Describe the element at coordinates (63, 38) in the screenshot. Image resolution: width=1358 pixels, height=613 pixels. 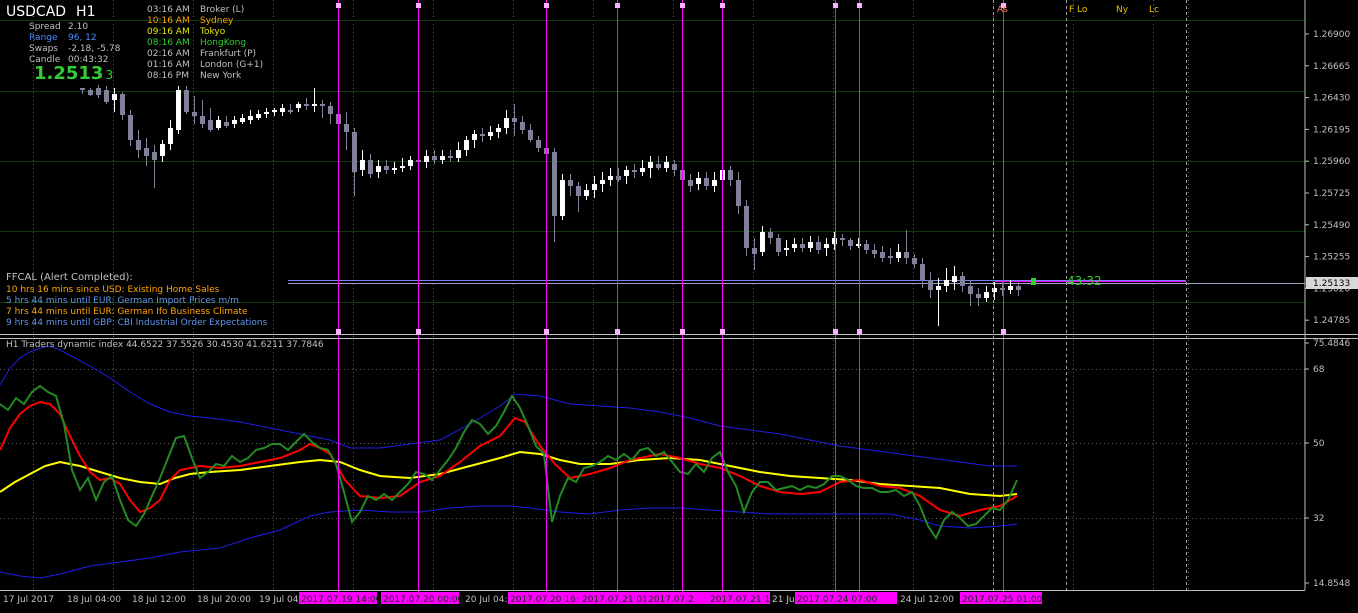
I see `info-range: Range 96, 12` at that location.